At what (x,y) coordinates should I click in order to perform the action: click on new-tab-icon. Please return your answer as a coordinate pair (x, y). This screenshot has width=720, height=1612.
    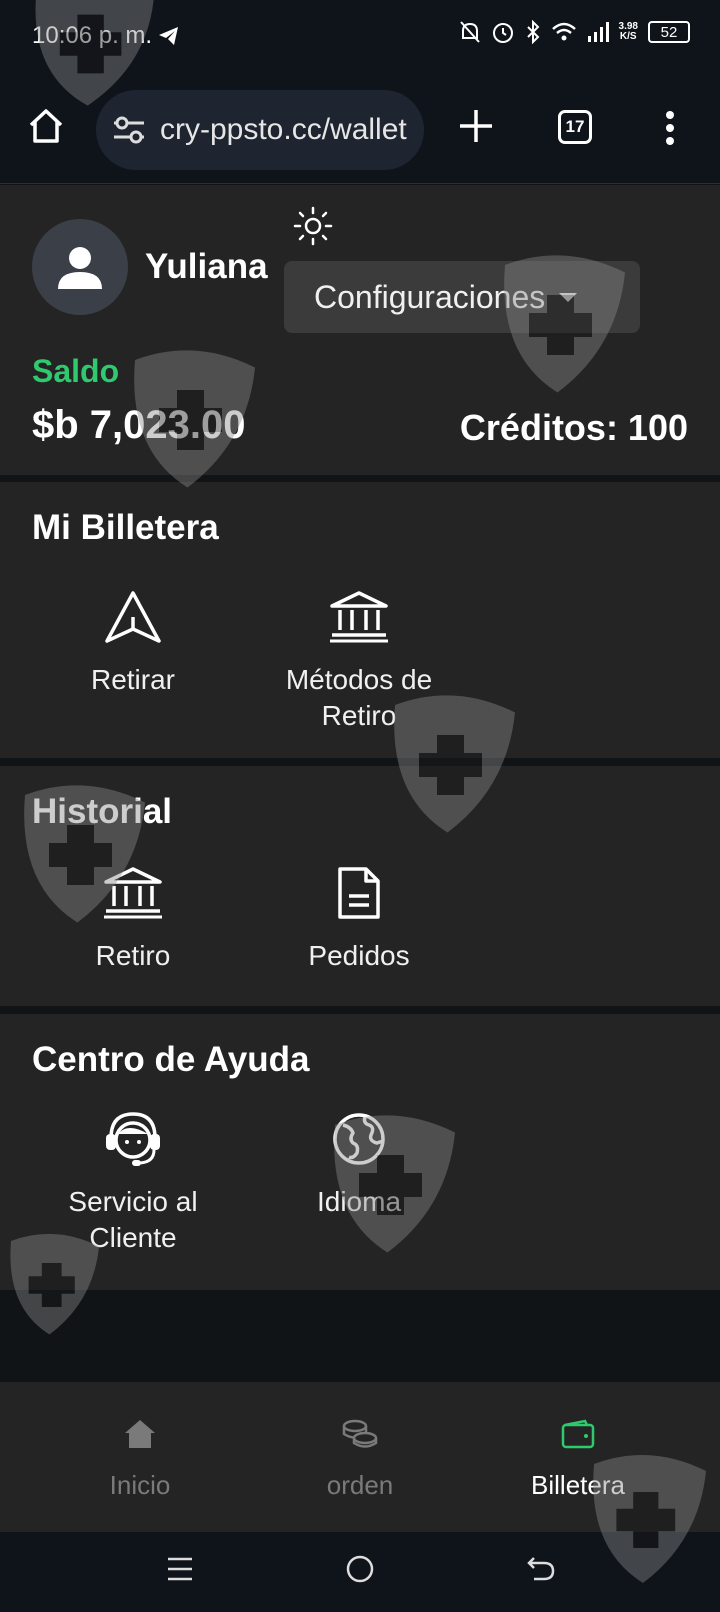
    Looking at the image, I should click on (476, 126).